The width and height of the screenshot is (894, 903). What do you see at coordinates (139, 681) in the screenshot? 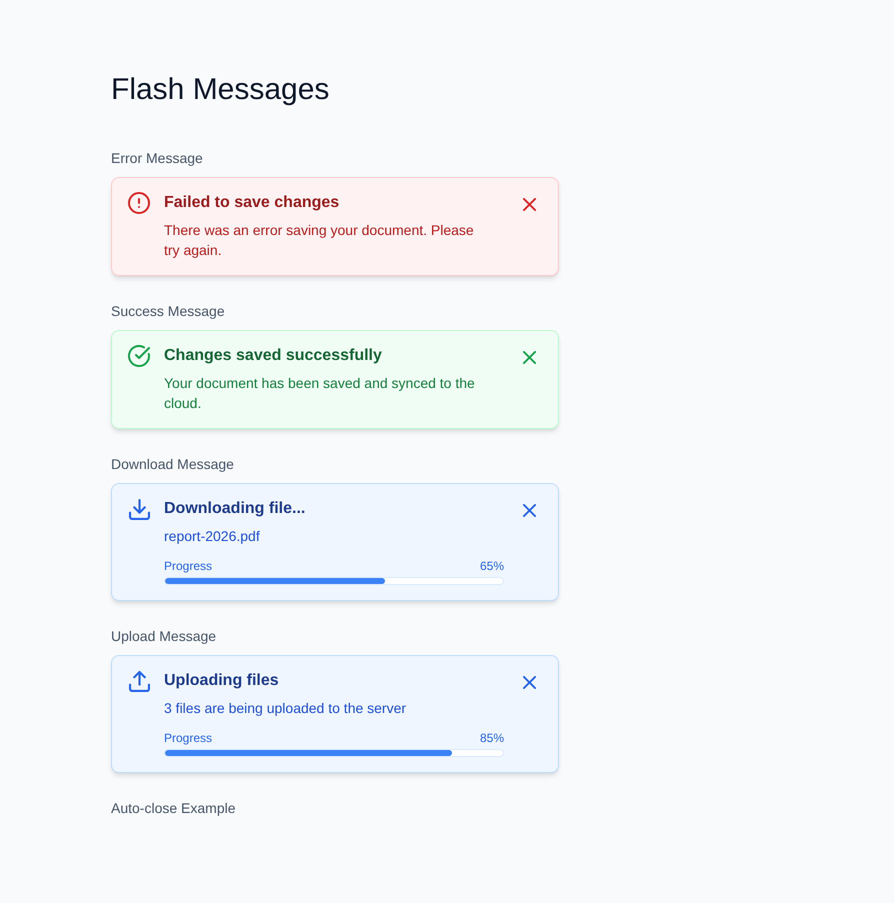
I see `upload-icon` at bounding box center [139, 681].